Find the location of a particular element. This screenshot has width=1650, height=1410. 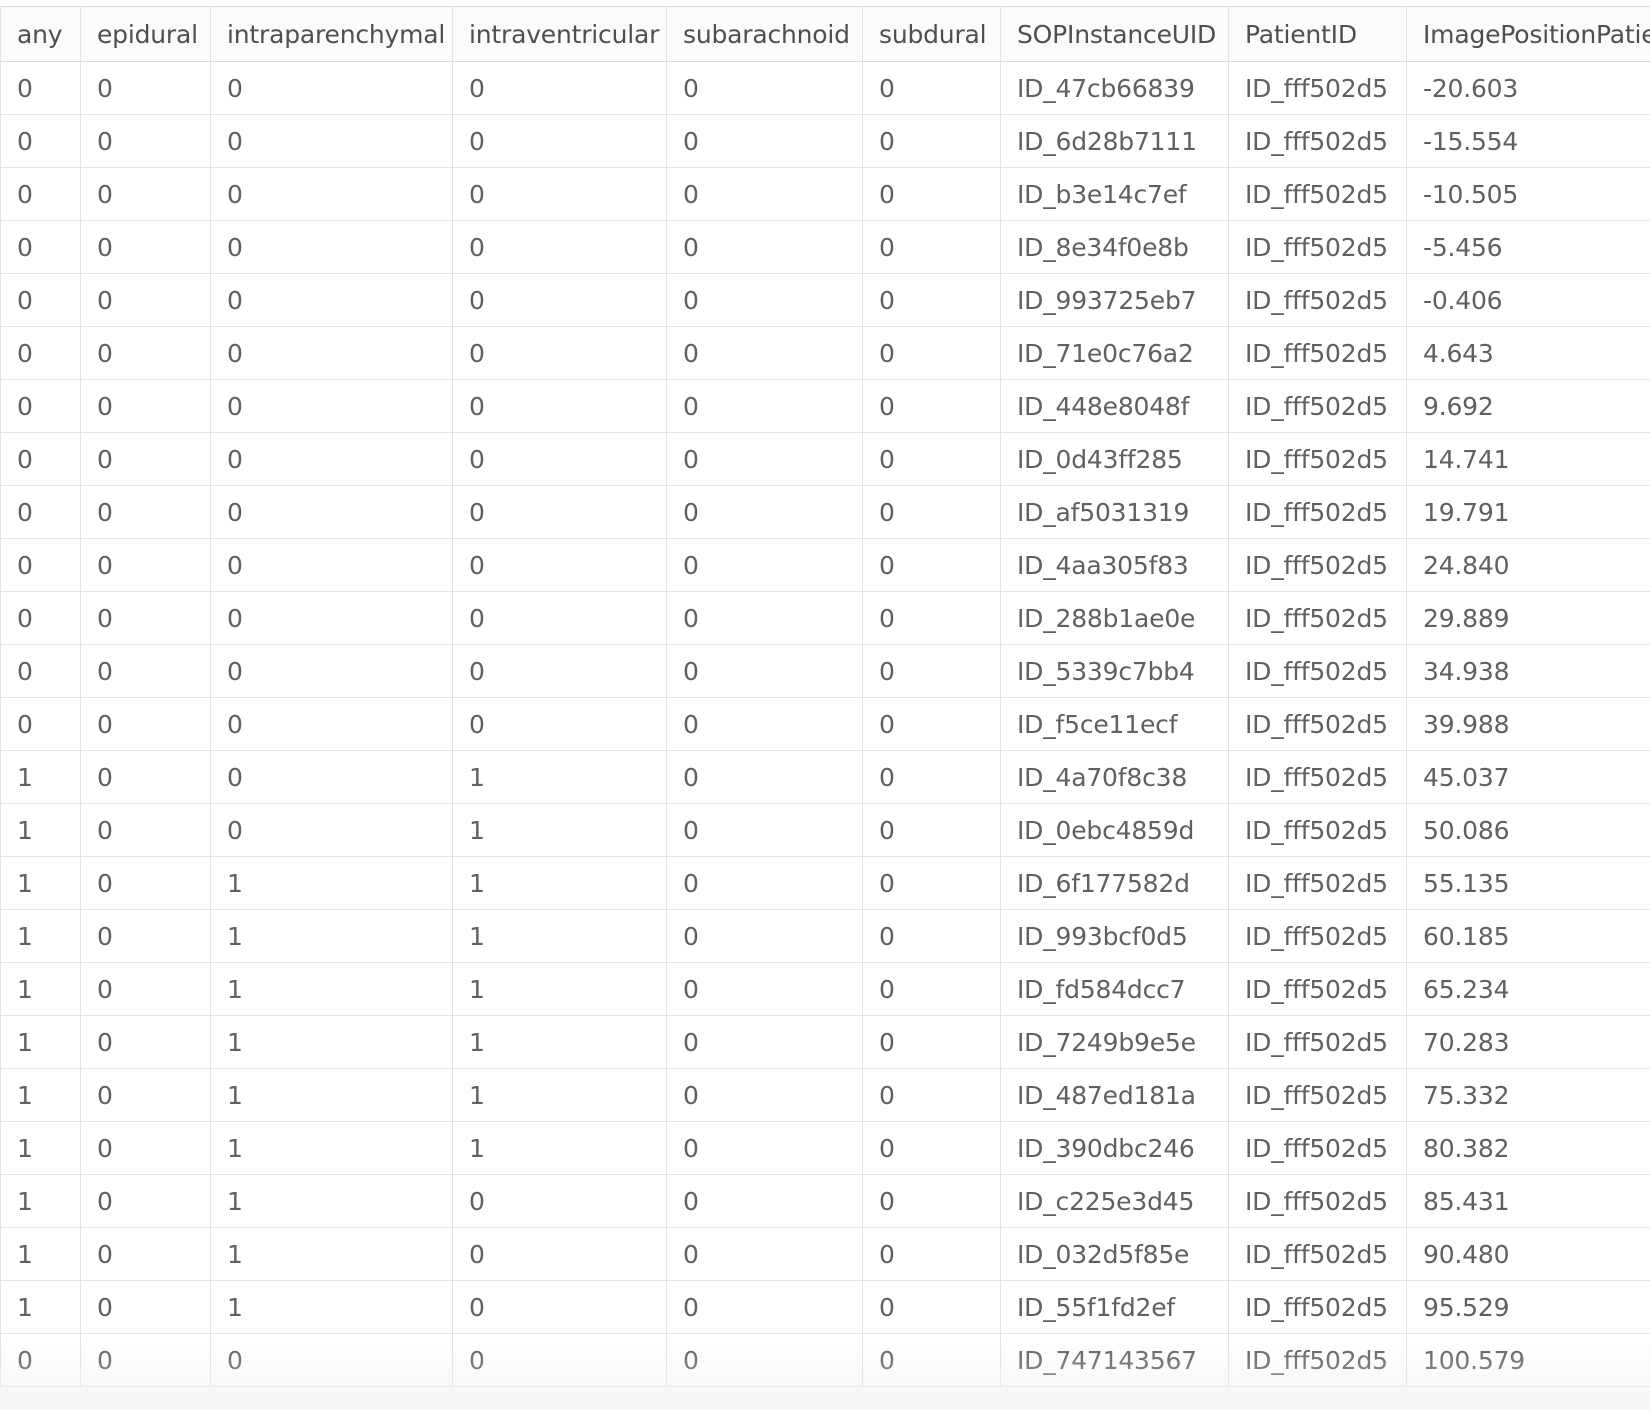

imagepositionpatient-cell: 19.791 is located at coordinates (1528, 512).